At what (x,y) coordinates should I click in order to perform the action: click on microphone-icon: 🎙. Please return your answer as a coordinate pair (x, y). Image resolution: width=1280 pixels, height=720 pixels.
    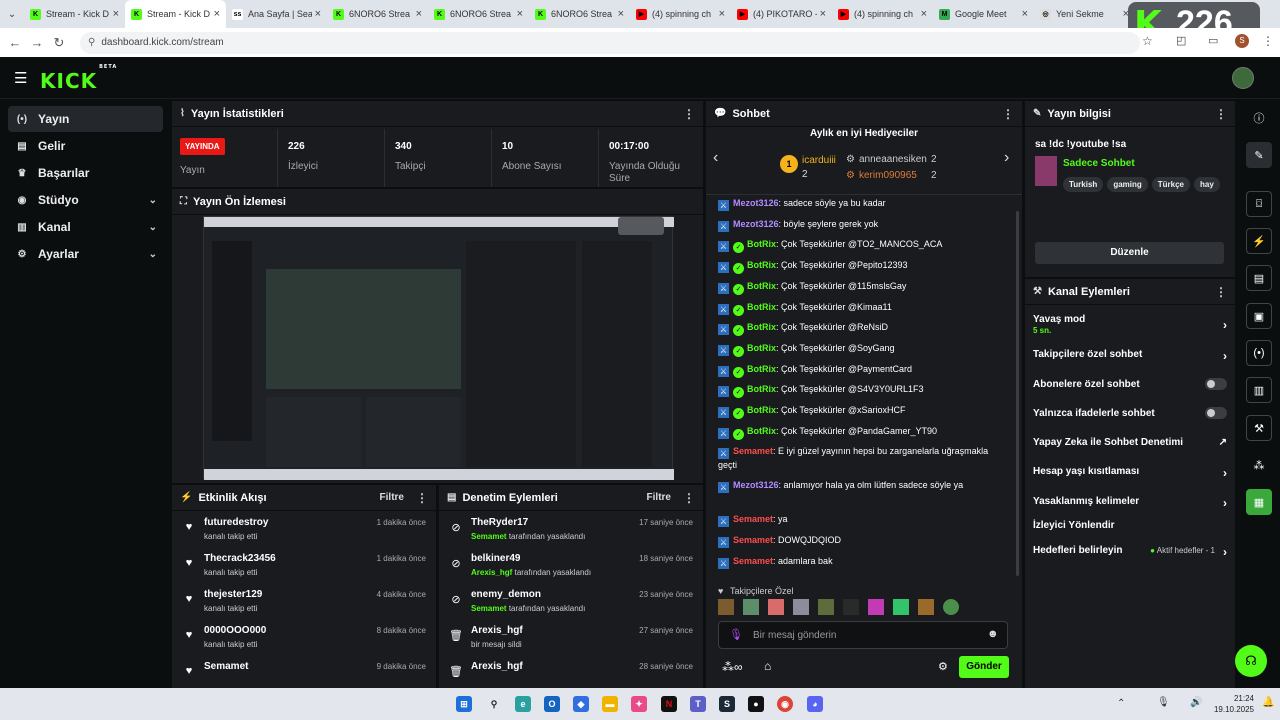
    Looking at the image, I should click on (736, 634).